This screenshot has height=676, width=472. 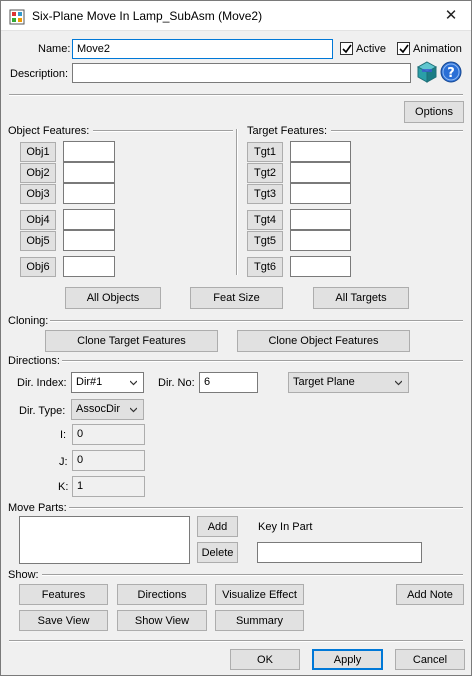 What do you see at coordinates (38, 241) in the screenshot?
I see `obj5-button: Obj5` at bounding box center [38, 241].